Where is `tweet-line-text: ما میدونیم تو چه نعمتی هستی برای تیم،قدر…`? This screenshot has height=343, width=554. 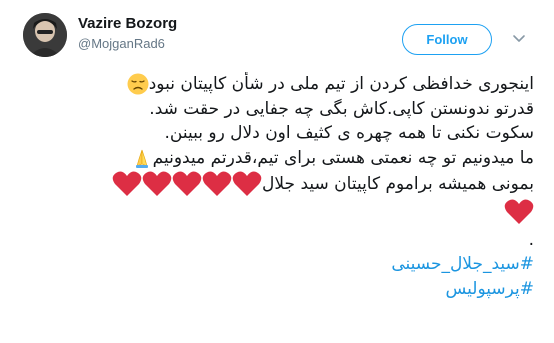
tweet-line-text: ما میدونیم تو چه نعمتی هستی برای تیم،قدر… is located at coordinates (343, 157).